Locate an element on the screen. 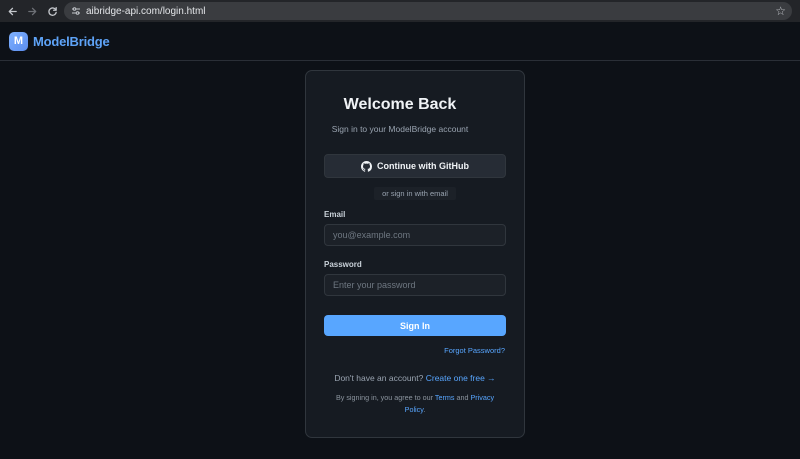 The width and height of the screenshot is (800, 459). email-field is located at coordinates (415, 235).